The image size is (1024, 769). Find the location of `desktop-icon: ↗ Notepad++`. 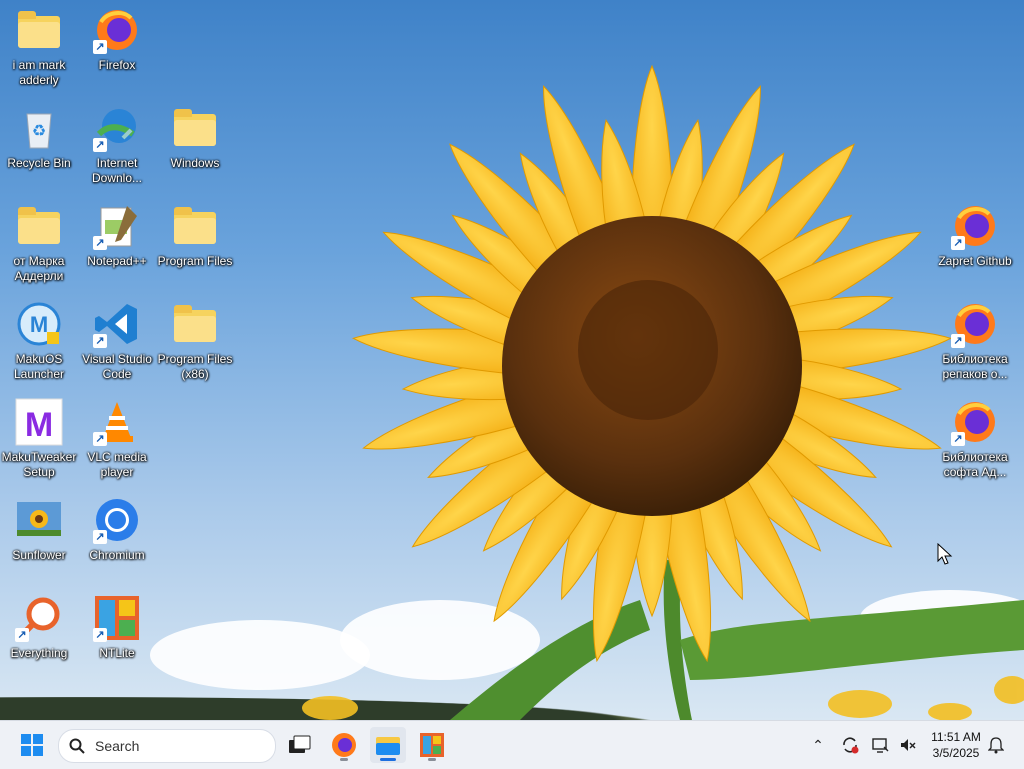

desktop-icon: ↗ Notepad++ is located at coordinates (117, 244).